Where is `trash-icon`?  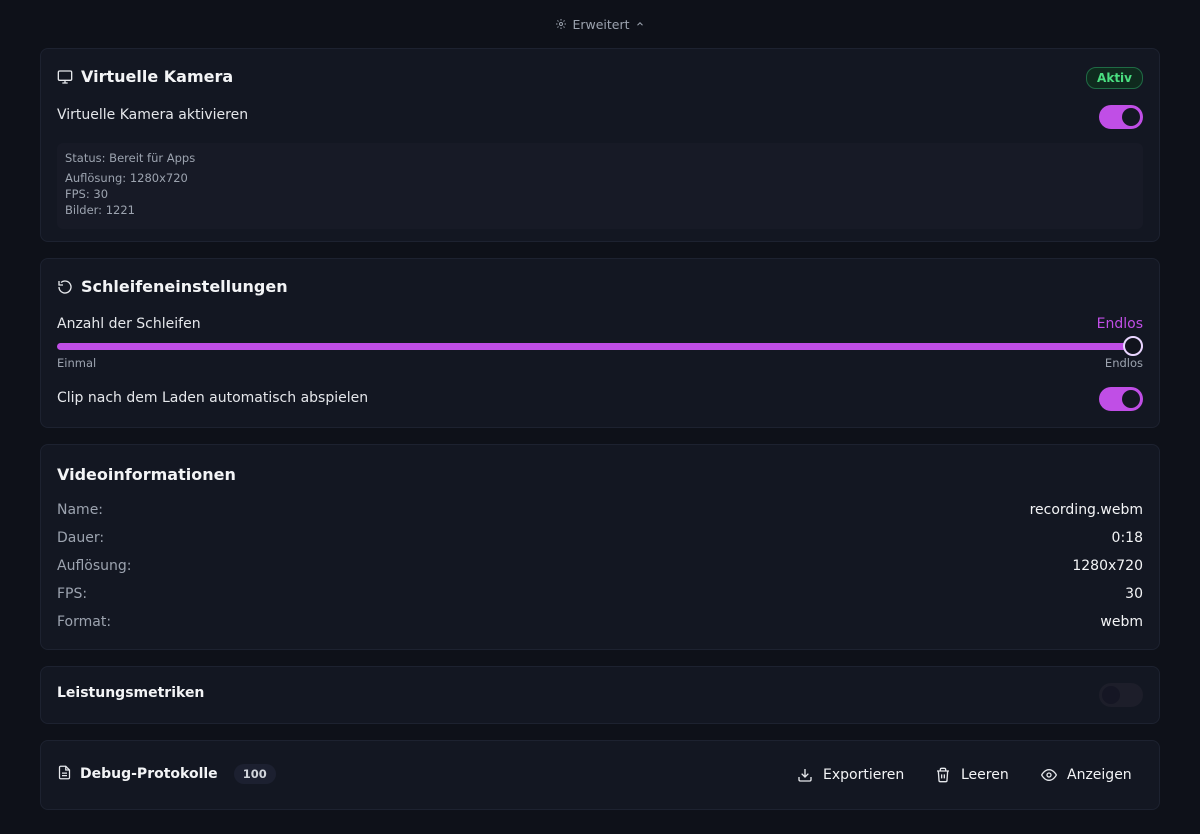 trash-icon is located at coordinates (943, 775).